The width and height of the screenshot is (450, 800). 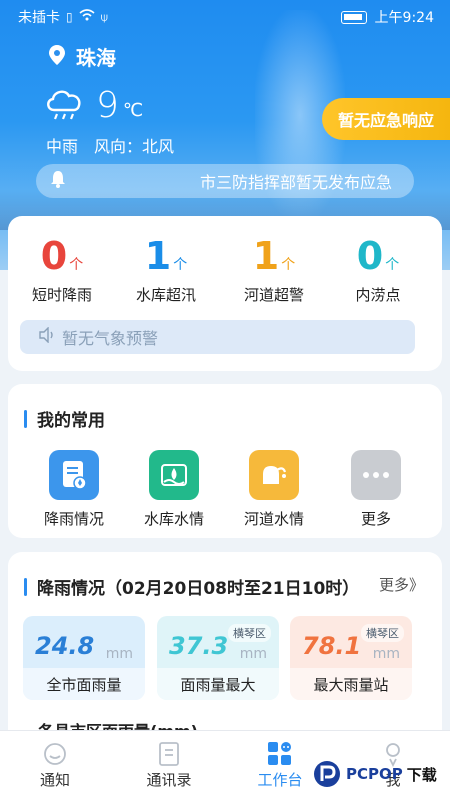 I want to click on rain-box-max-station: 横琴区 78.1 mm 最大雨量站, so click(x=351, y=658).